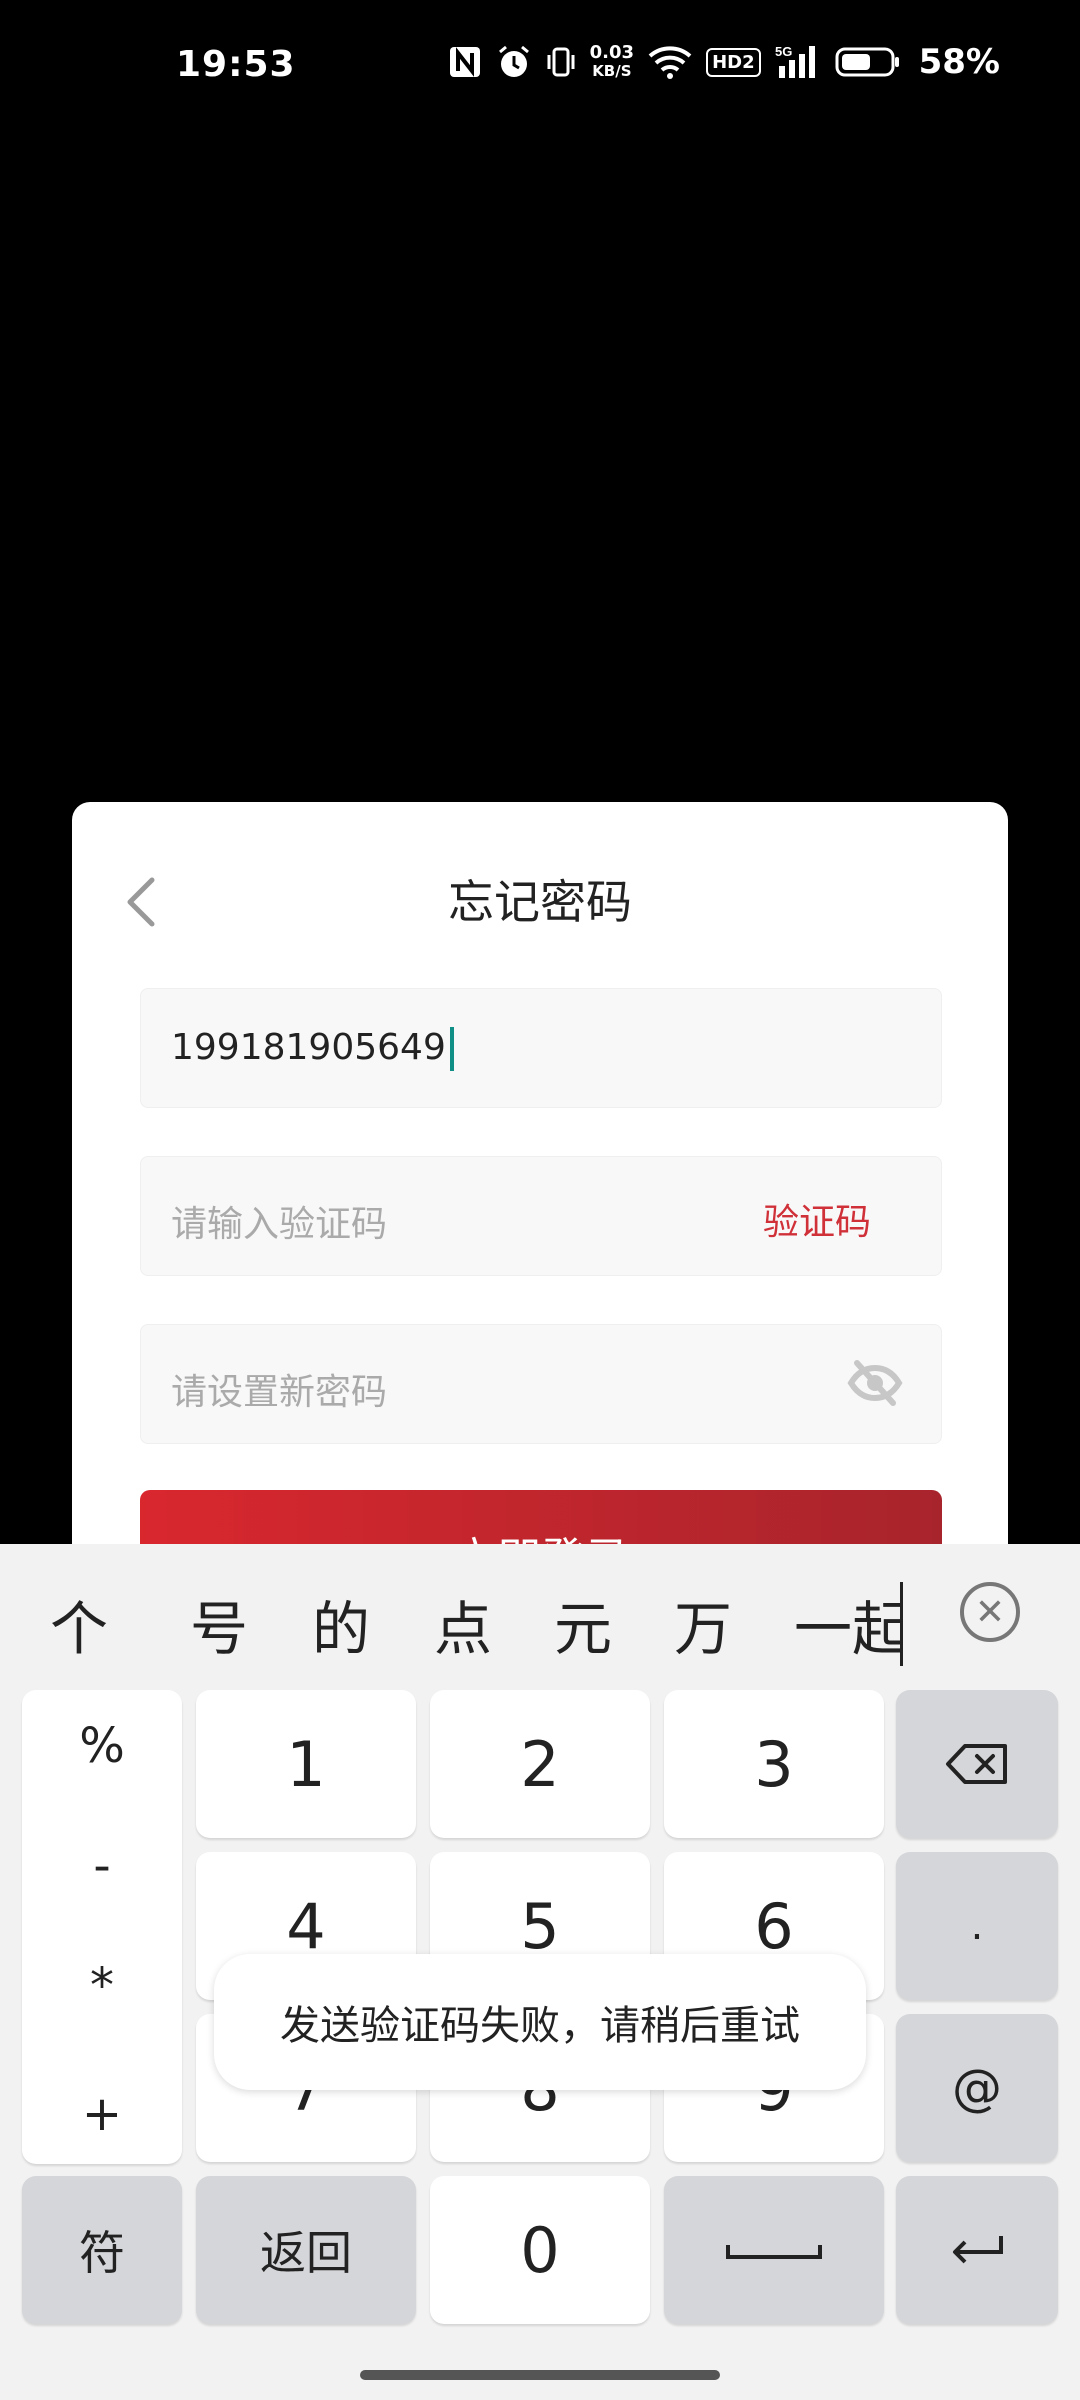 Image resolution: width=1080 pixels, height=2400 pixels. What do you see at coordinates (583, 1624) in the screenshot?
I see `candidate-item: 元` at bounding box center [583, 1624].